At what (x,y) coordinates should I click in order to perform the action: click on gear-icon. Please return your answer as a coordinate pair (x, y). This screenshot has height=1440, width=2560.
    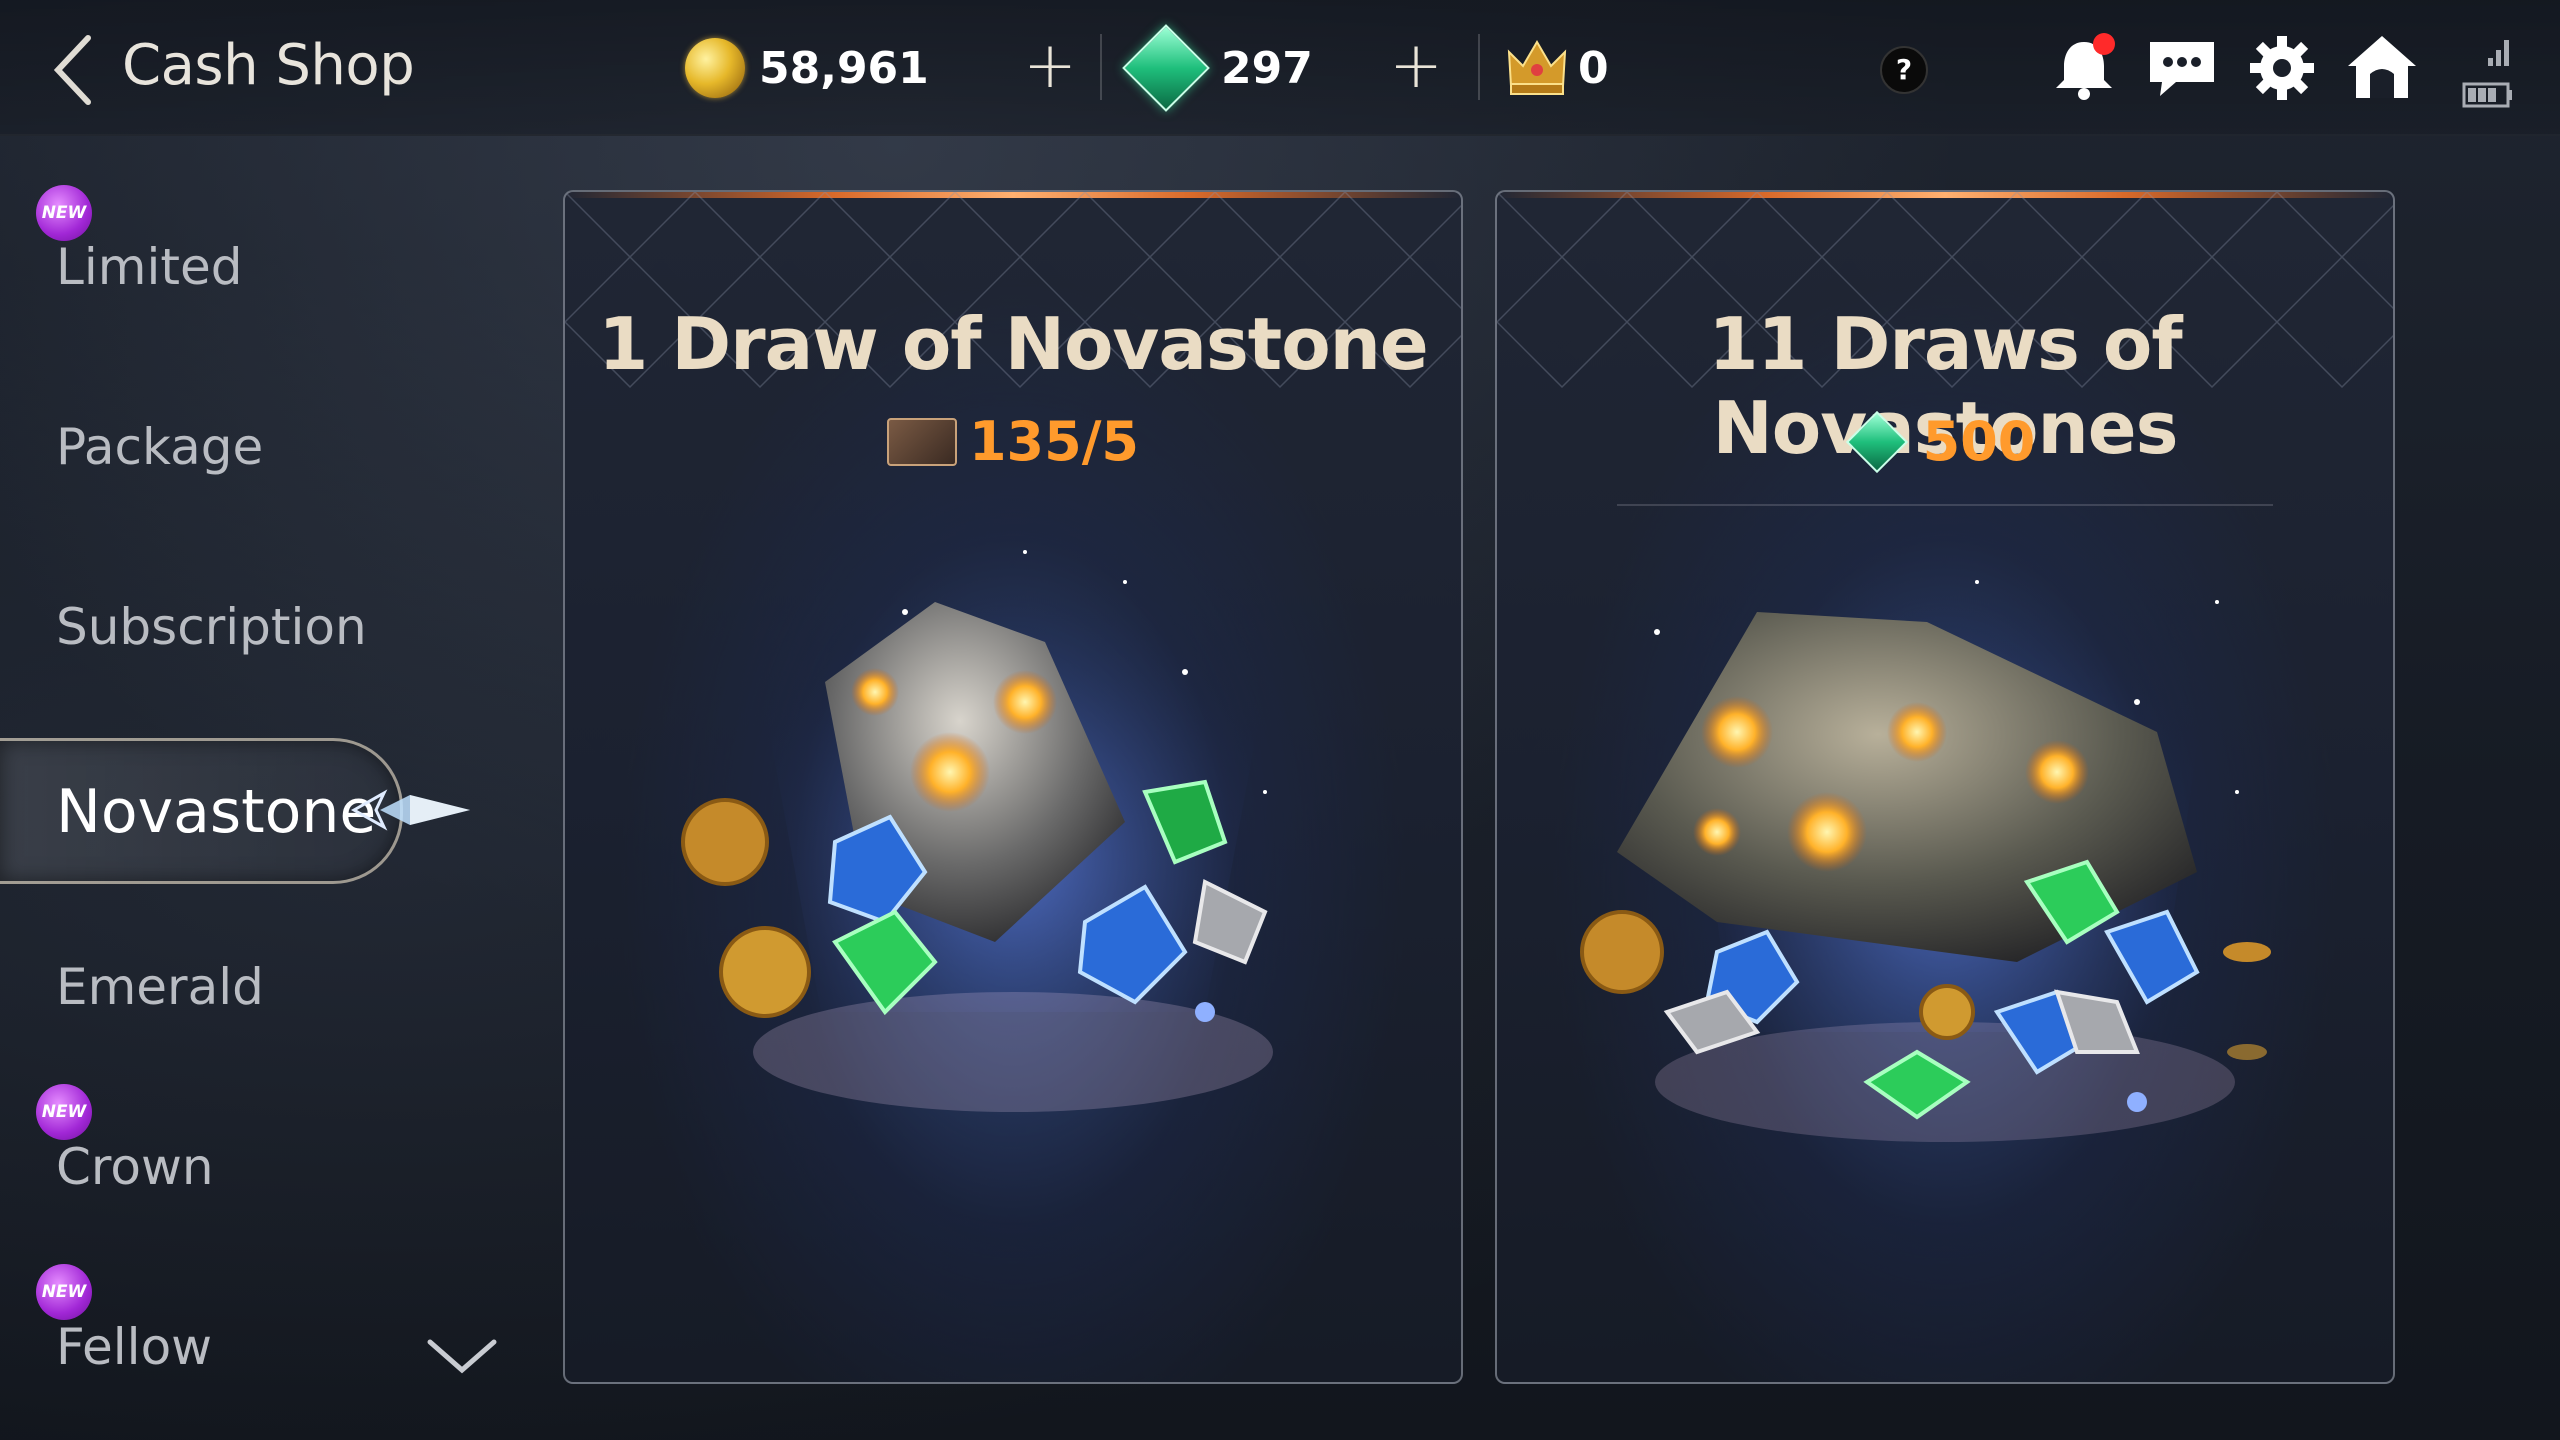
    Looking at the image, I should click on (2282, 68).